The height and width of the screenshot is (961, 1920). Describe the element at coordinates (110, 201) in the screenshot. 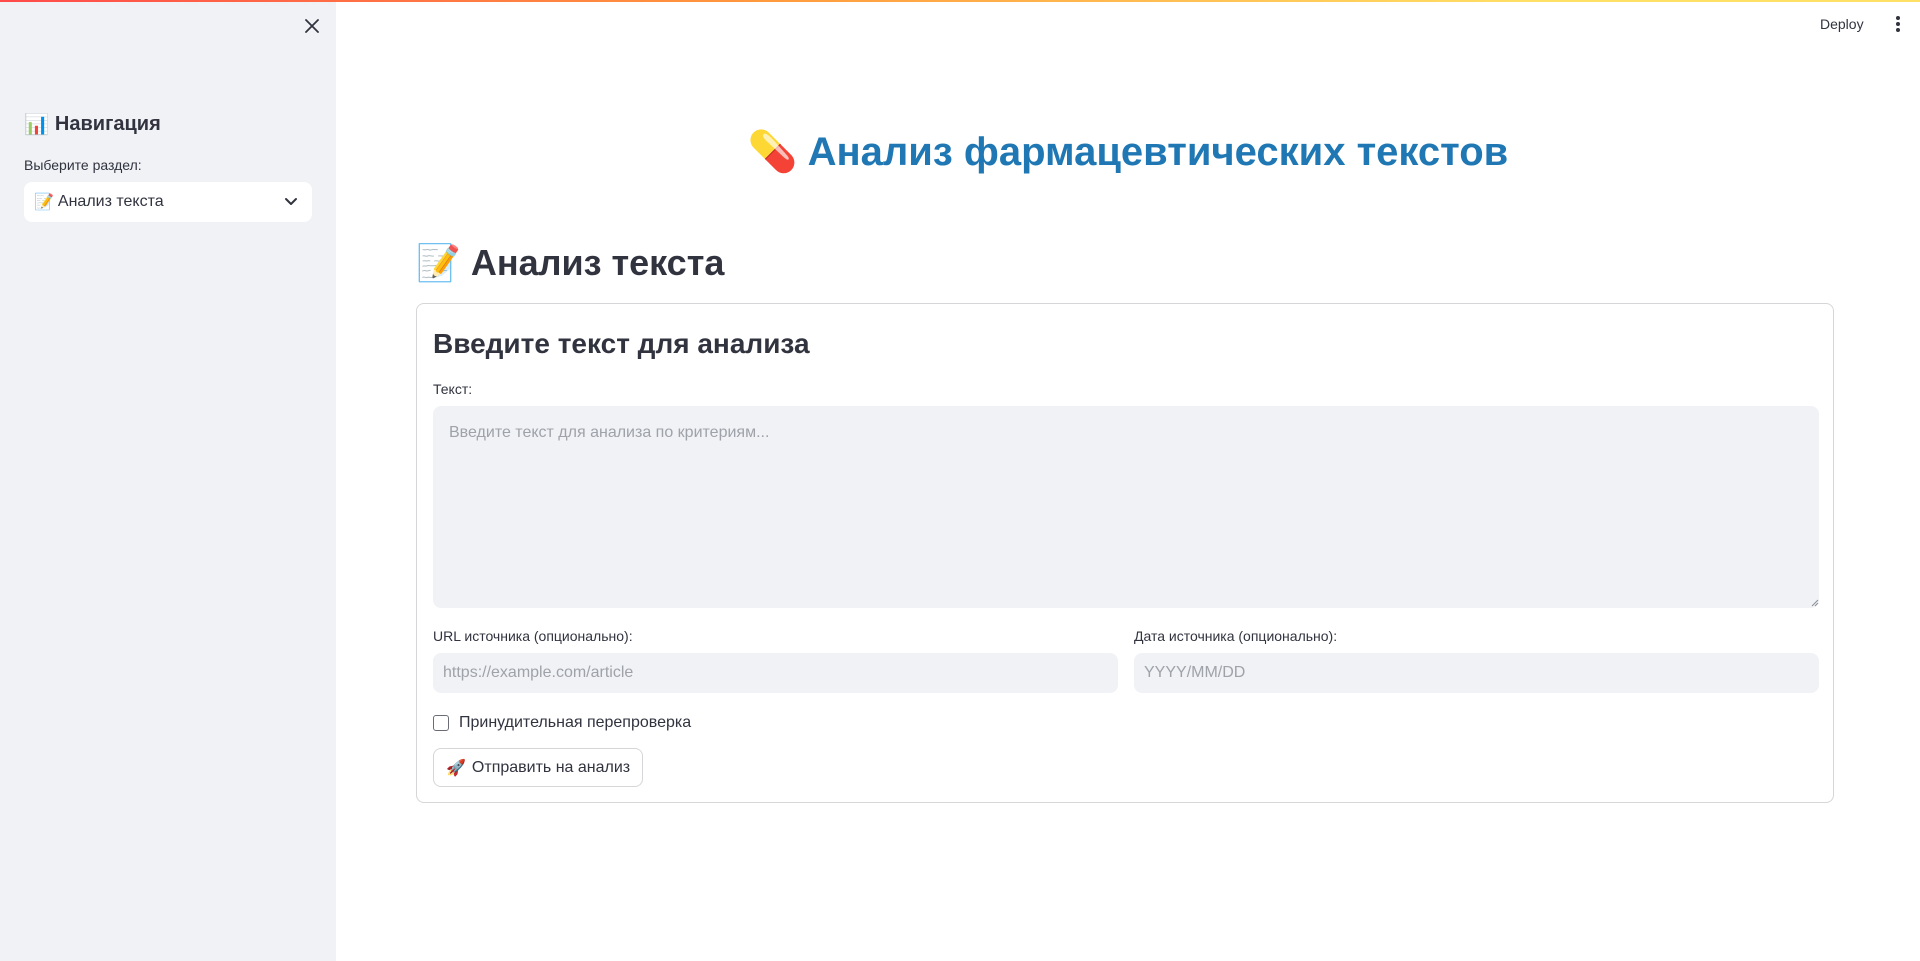

I see `section-select-text: Анализ текста` at that location.